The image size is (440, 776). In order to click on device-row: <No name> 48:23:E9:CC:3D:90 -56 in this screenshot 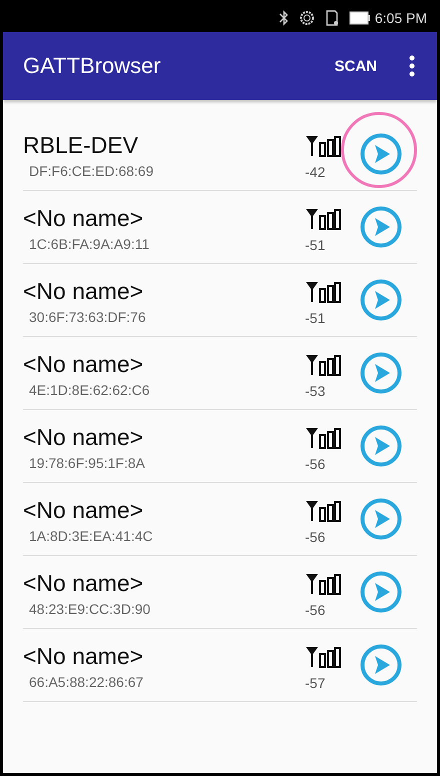, I will do `click(220, 592)`.